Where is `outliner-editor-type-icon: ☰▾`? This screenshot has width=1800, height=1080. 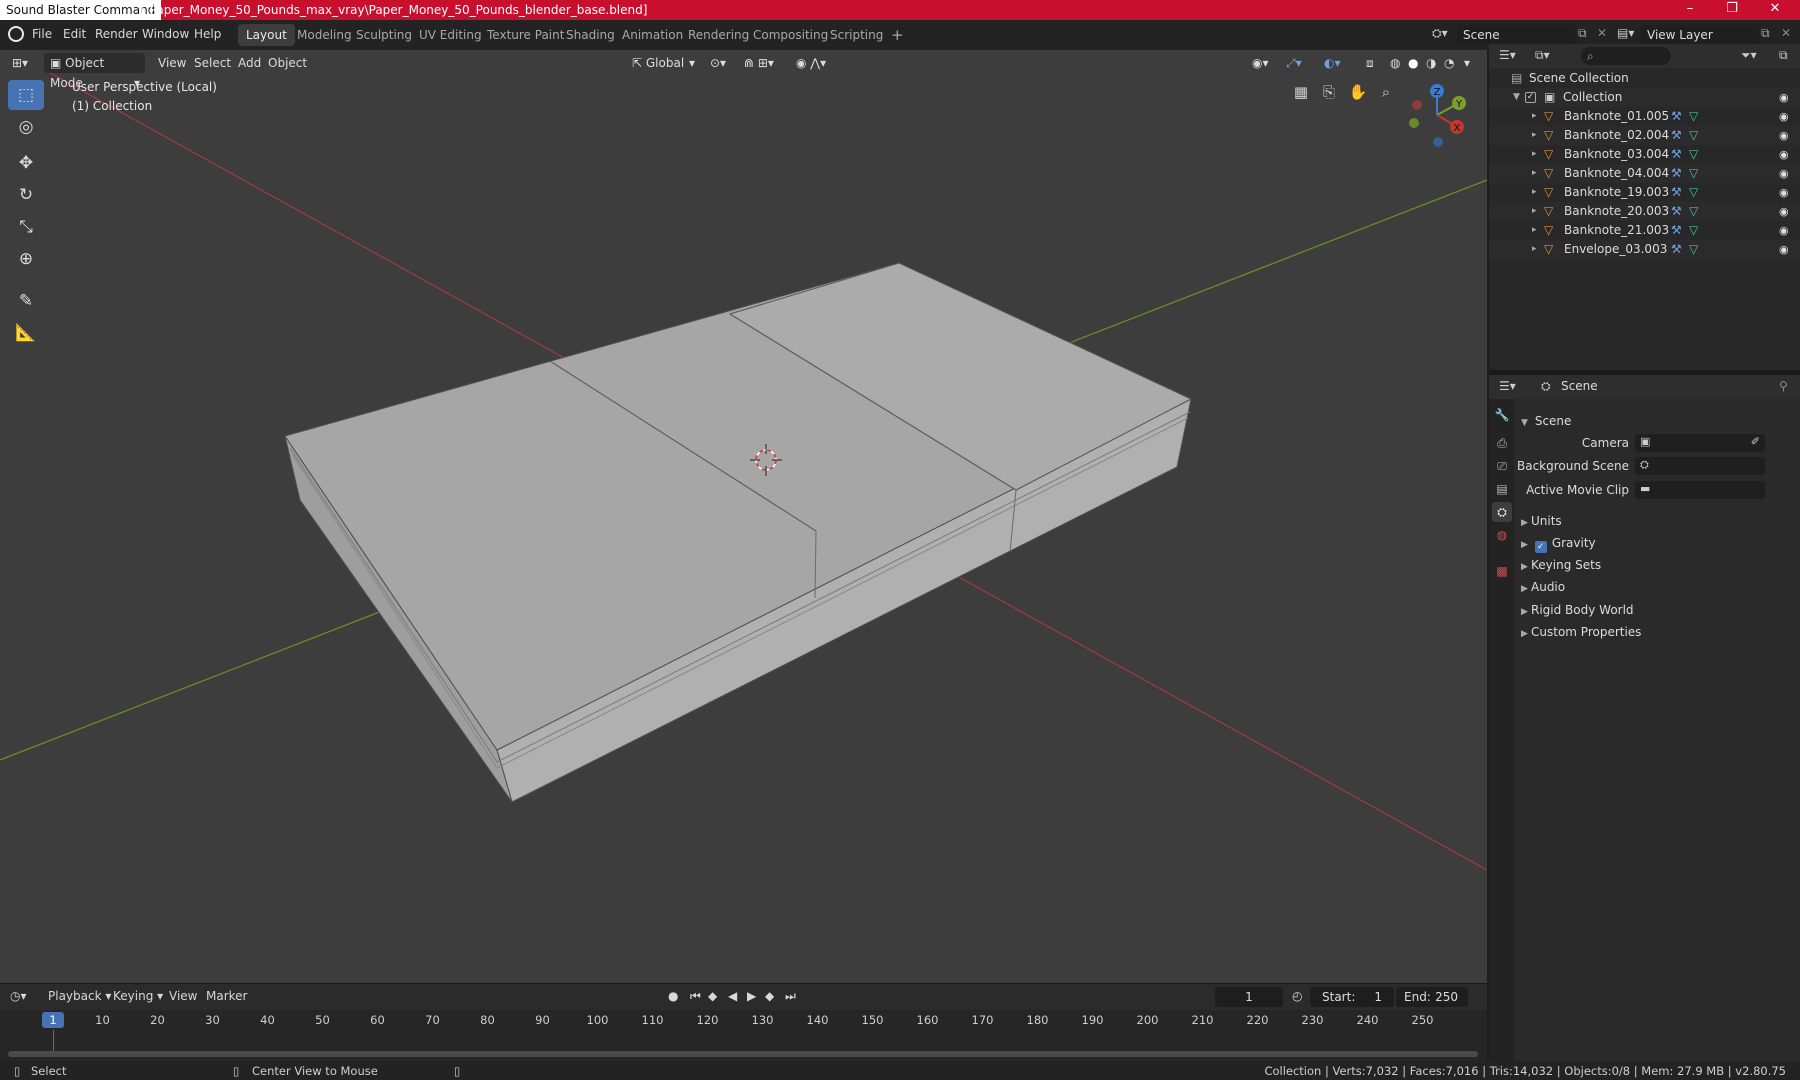 outliner-editor-type-icon: ☰▾ is located at coordinates (1507, 55).